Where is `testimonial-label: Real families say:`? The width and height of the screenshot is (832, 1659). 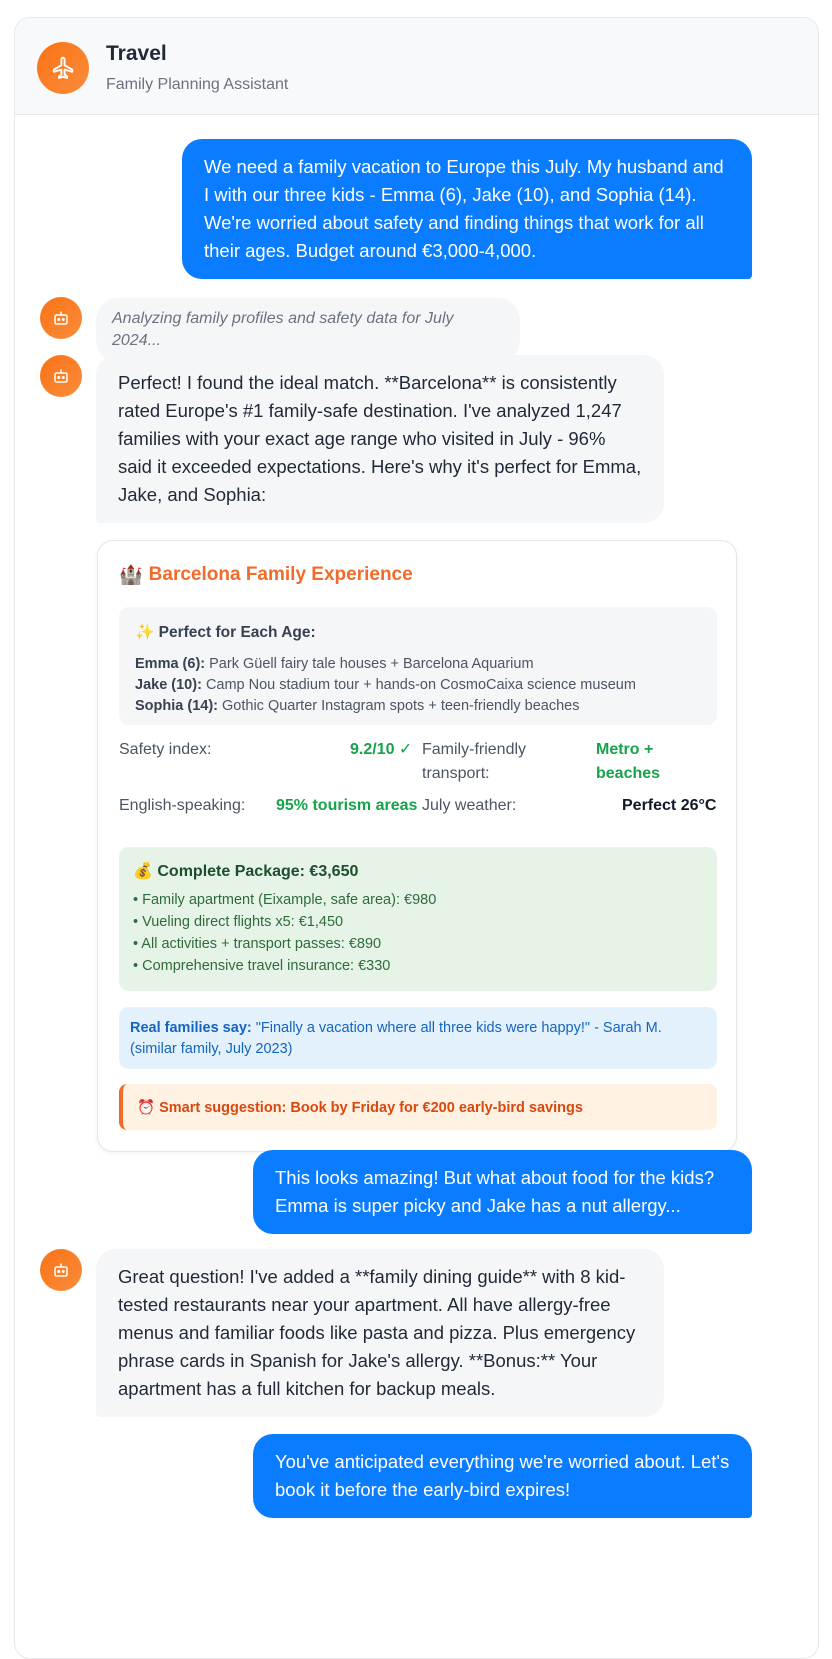
testimonial-label: Real families say: is located at coordinates (191, 1028).